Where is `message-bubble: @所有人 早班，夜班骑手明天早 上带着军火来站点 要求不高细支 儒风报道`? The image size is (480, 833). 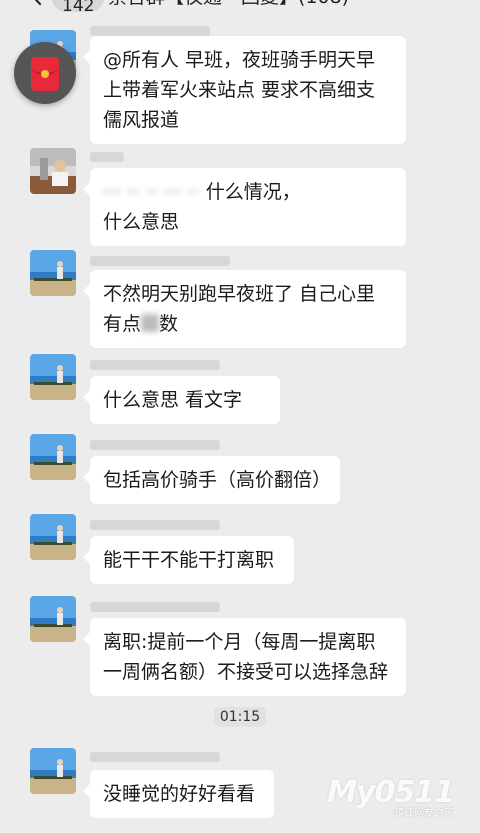 message-bubble: @所有人 早班，夜班骑手明天早 上带着军火来站点 要求不高细支 儒风报道 is located at coordinates (244, 90).